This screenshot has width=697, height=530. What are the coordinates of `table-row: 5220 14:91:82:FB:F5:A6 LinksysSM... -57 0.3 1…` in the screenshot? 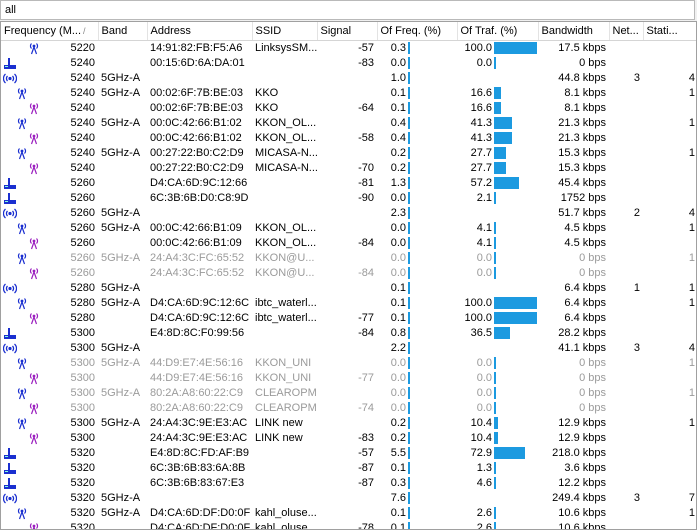 It's located at (348, 49).